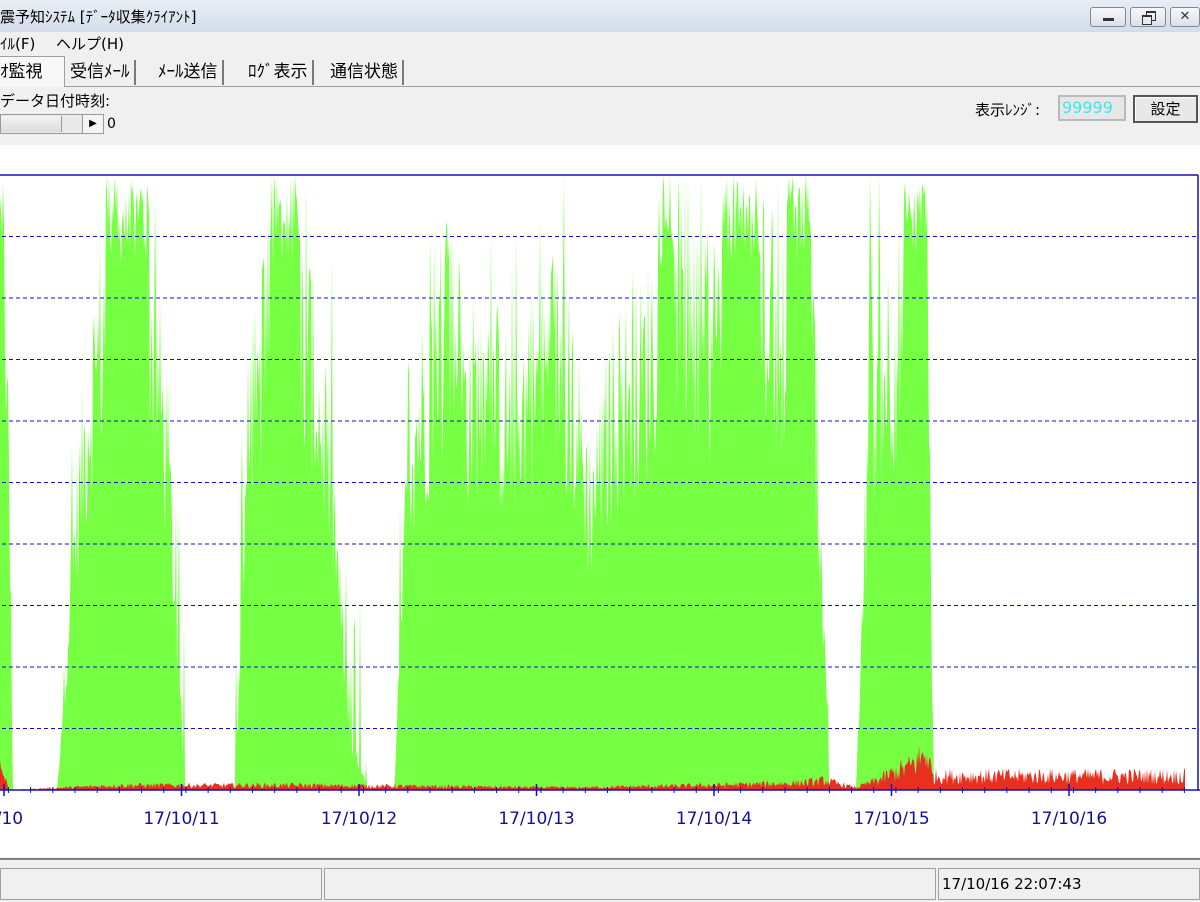 The width and height of the screenshot is (1200, 902). I want to click on tab-received-mail: 受信ﾒｰﾙ, so click(103, 72).